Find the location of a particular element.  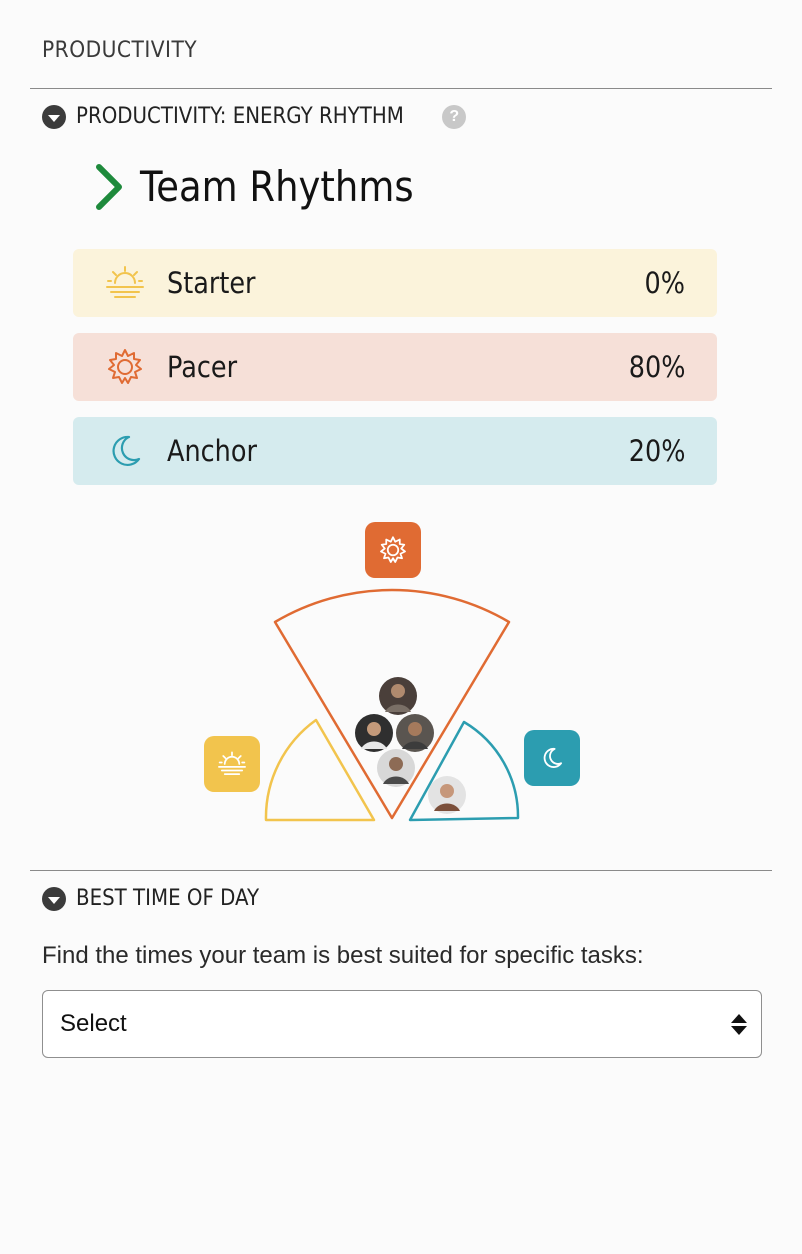

sun-gear-icon is located at coordinates (125, 367).